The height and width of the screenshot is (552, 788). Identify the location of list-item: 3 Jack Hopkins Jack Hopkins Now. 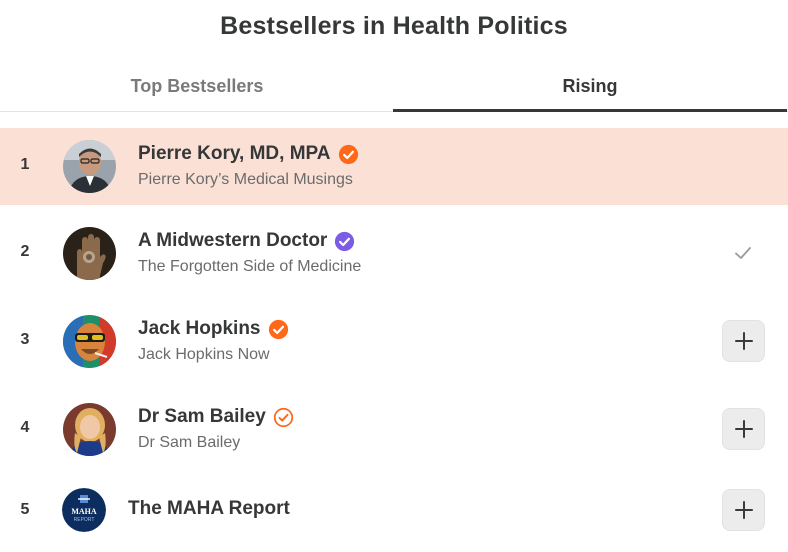
(394, 340).